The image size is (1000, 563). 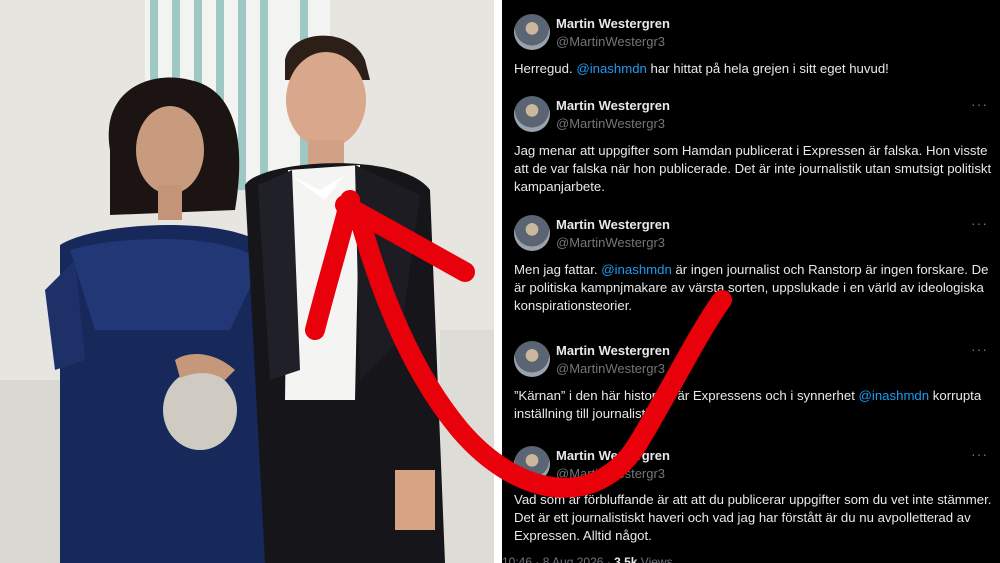 What do you see at coordinates (558, 269) in the screenshot?
I see `tweet-text-before: Men jag fattar.` at bounding box center [558, 269].